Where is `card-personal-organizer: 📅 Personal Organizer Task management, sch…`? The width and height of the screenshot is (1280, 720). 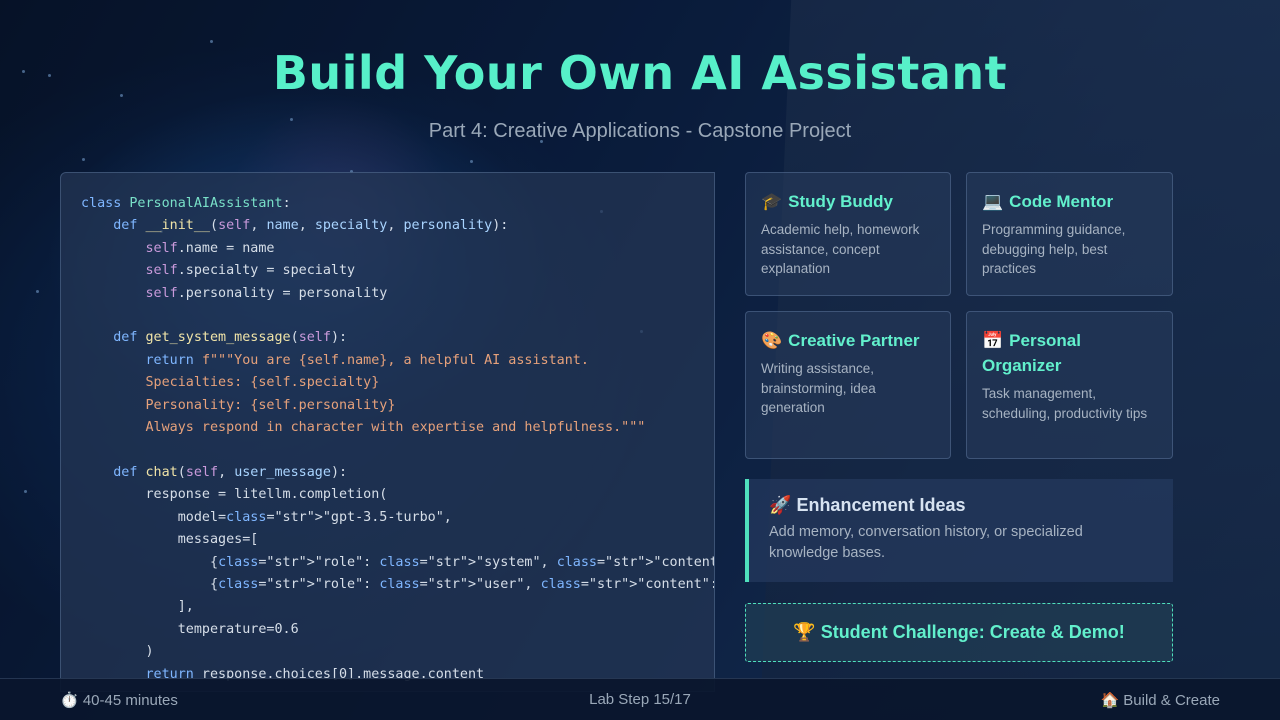 card-personal-organizer: 📅 Personal Organizer Task management, sch… is located at coordinates (1069, 385).